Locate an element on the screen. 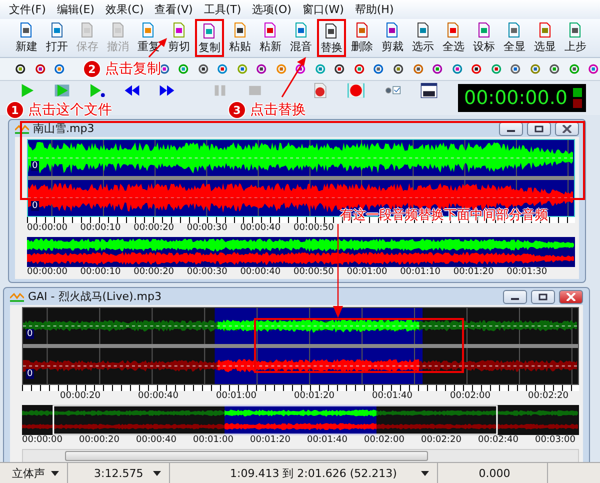  menu-item: 编辑(E) is located at coordinates (76, 9).